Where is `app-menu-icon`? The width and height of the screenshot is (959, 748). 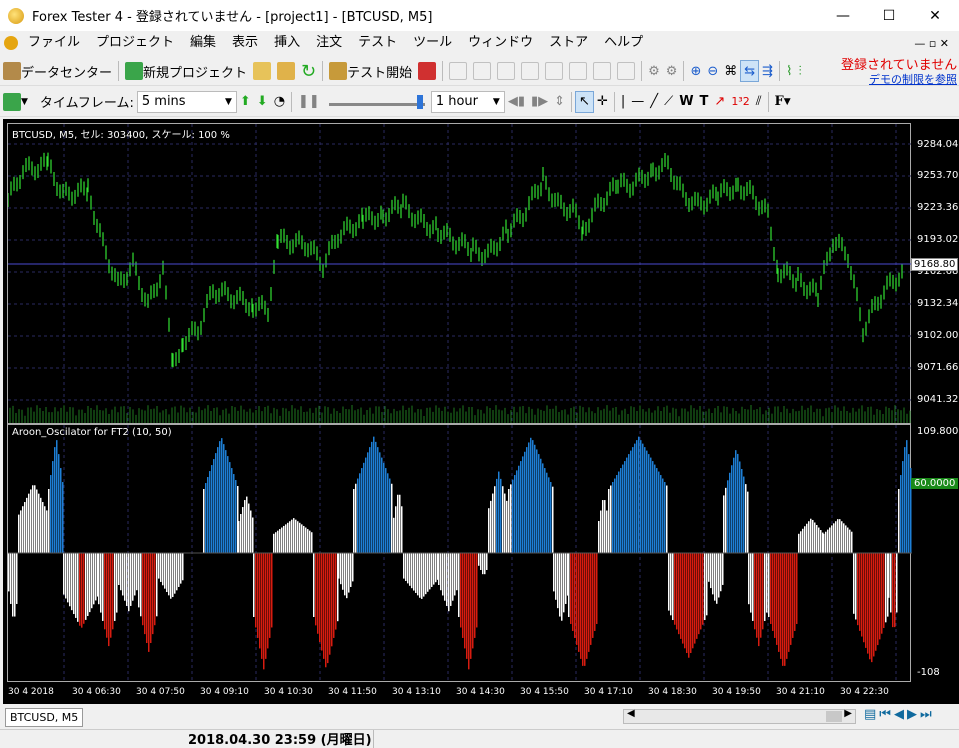 app-menu-icon is located at coordinates (11, 43).